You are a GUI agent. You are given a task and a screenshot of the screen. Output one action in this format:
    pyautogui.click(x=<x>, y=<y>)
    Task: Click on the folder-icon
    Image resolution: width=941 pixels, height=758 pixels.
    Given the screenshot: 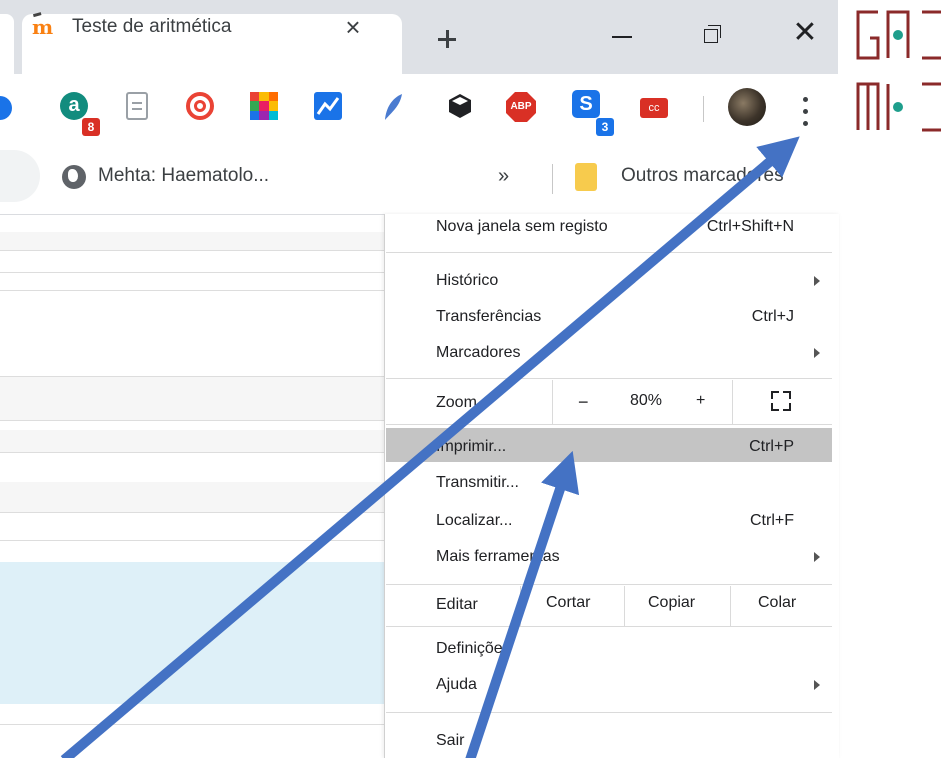 What is the action you would take?
    pyautogui.click(x=586, y=177)
    